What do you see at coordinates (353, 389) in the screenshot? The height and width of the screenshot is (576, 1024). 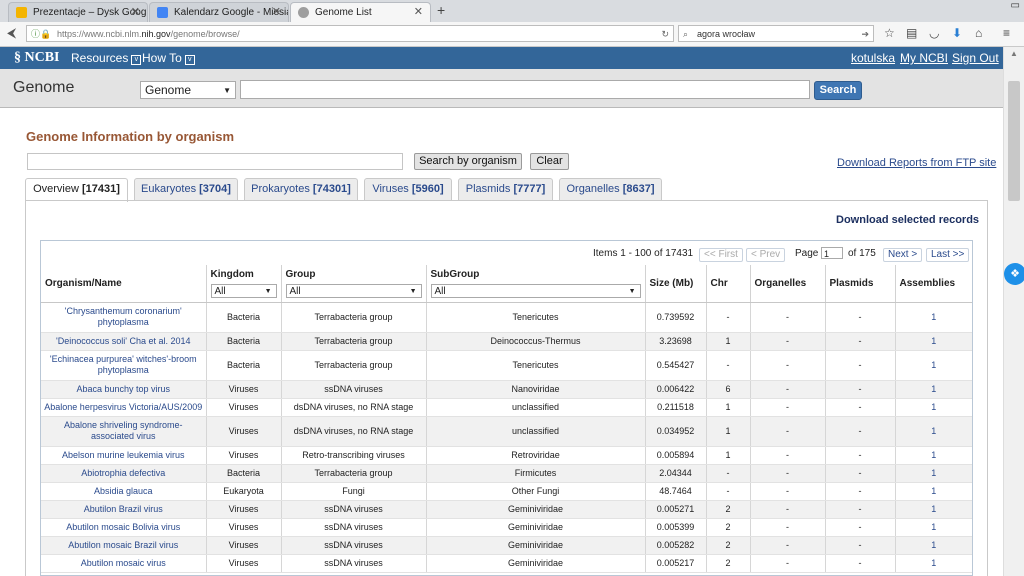 I see `group-cell: ssDNA viruses` at bounding box center [353, 389].